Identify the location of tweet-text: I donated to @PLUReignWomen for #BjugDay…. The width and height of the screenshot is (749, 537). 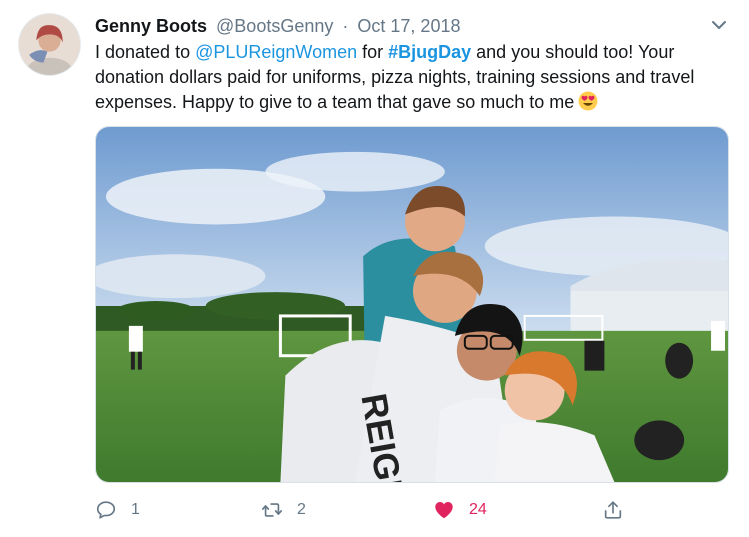
(410, 77).